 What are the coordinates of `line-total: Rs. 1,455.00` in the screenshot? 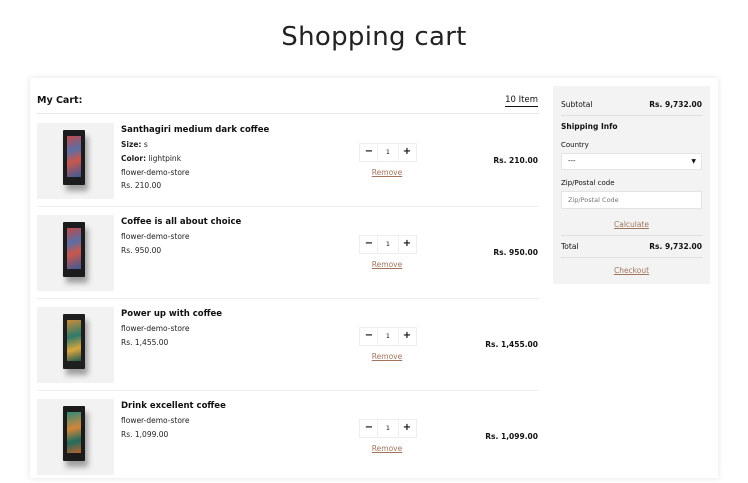 It's located at (511, 344).